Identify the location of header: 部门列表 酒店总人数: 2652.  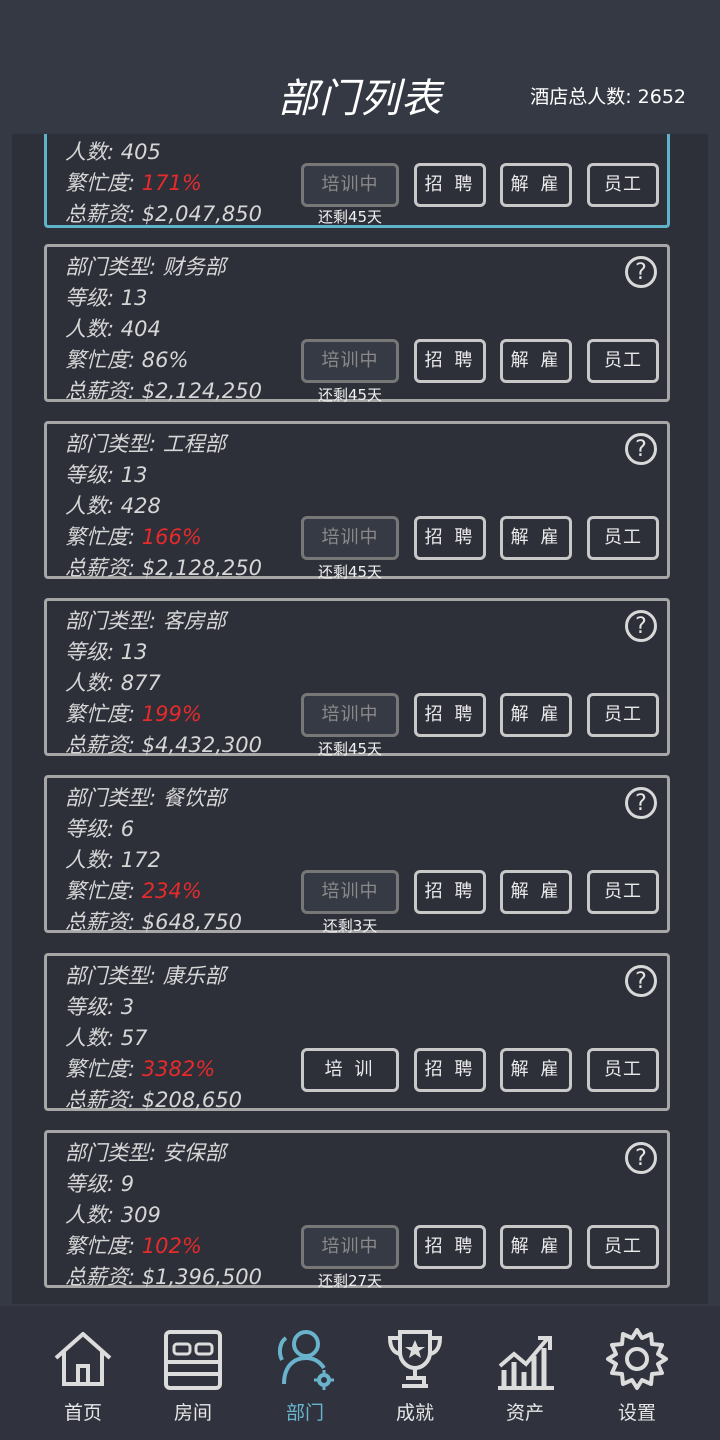
(360, 67).